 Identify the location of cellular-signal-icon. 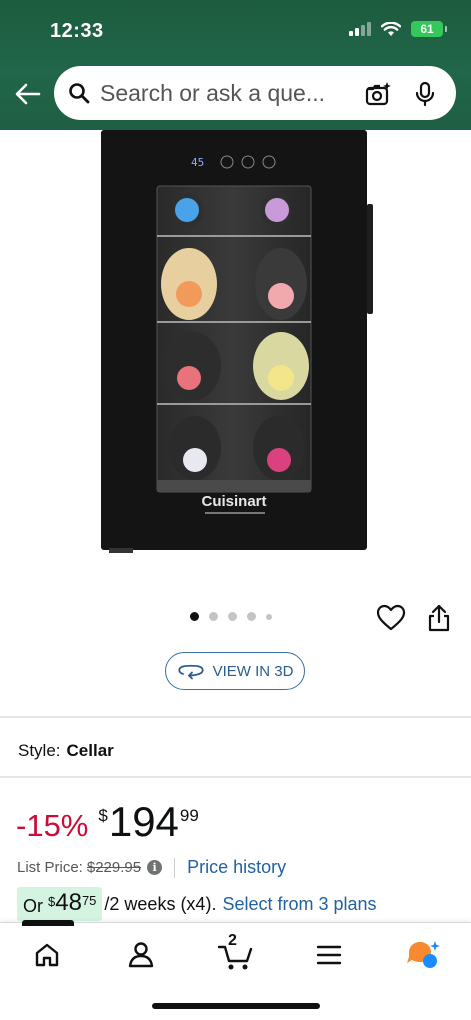
(360, 29).